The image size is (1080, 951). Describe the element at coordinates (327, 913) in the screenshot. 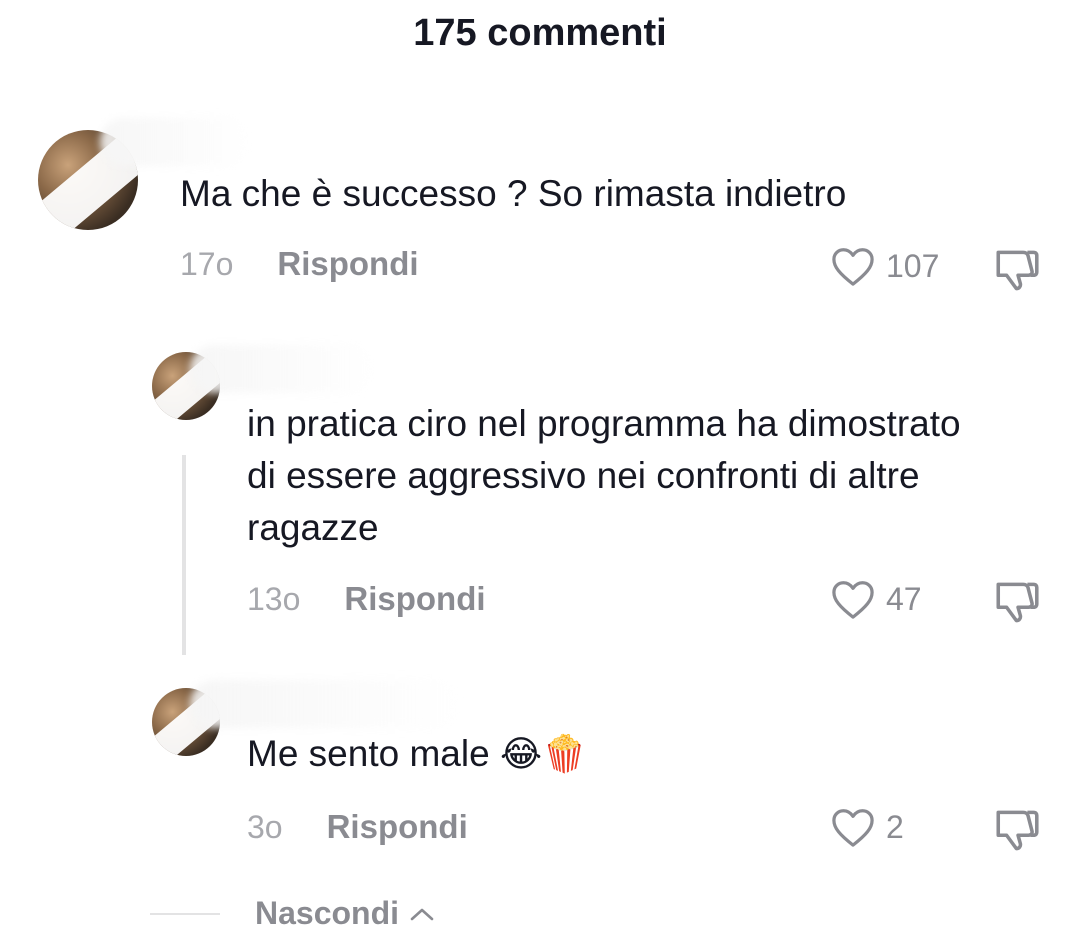

I see `hide-replies-button: Nascondi` at that location.